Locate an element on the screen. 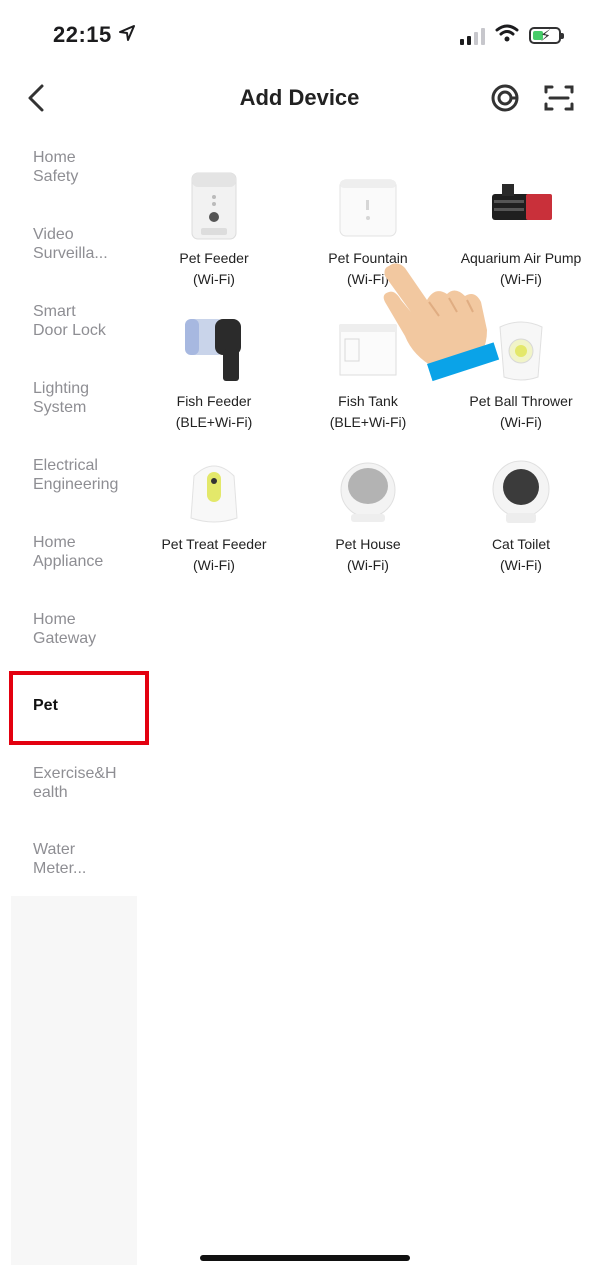 The height and width of the screenshot is (1265, 599). location-arrow-icon is located at coordinates (127, 35).